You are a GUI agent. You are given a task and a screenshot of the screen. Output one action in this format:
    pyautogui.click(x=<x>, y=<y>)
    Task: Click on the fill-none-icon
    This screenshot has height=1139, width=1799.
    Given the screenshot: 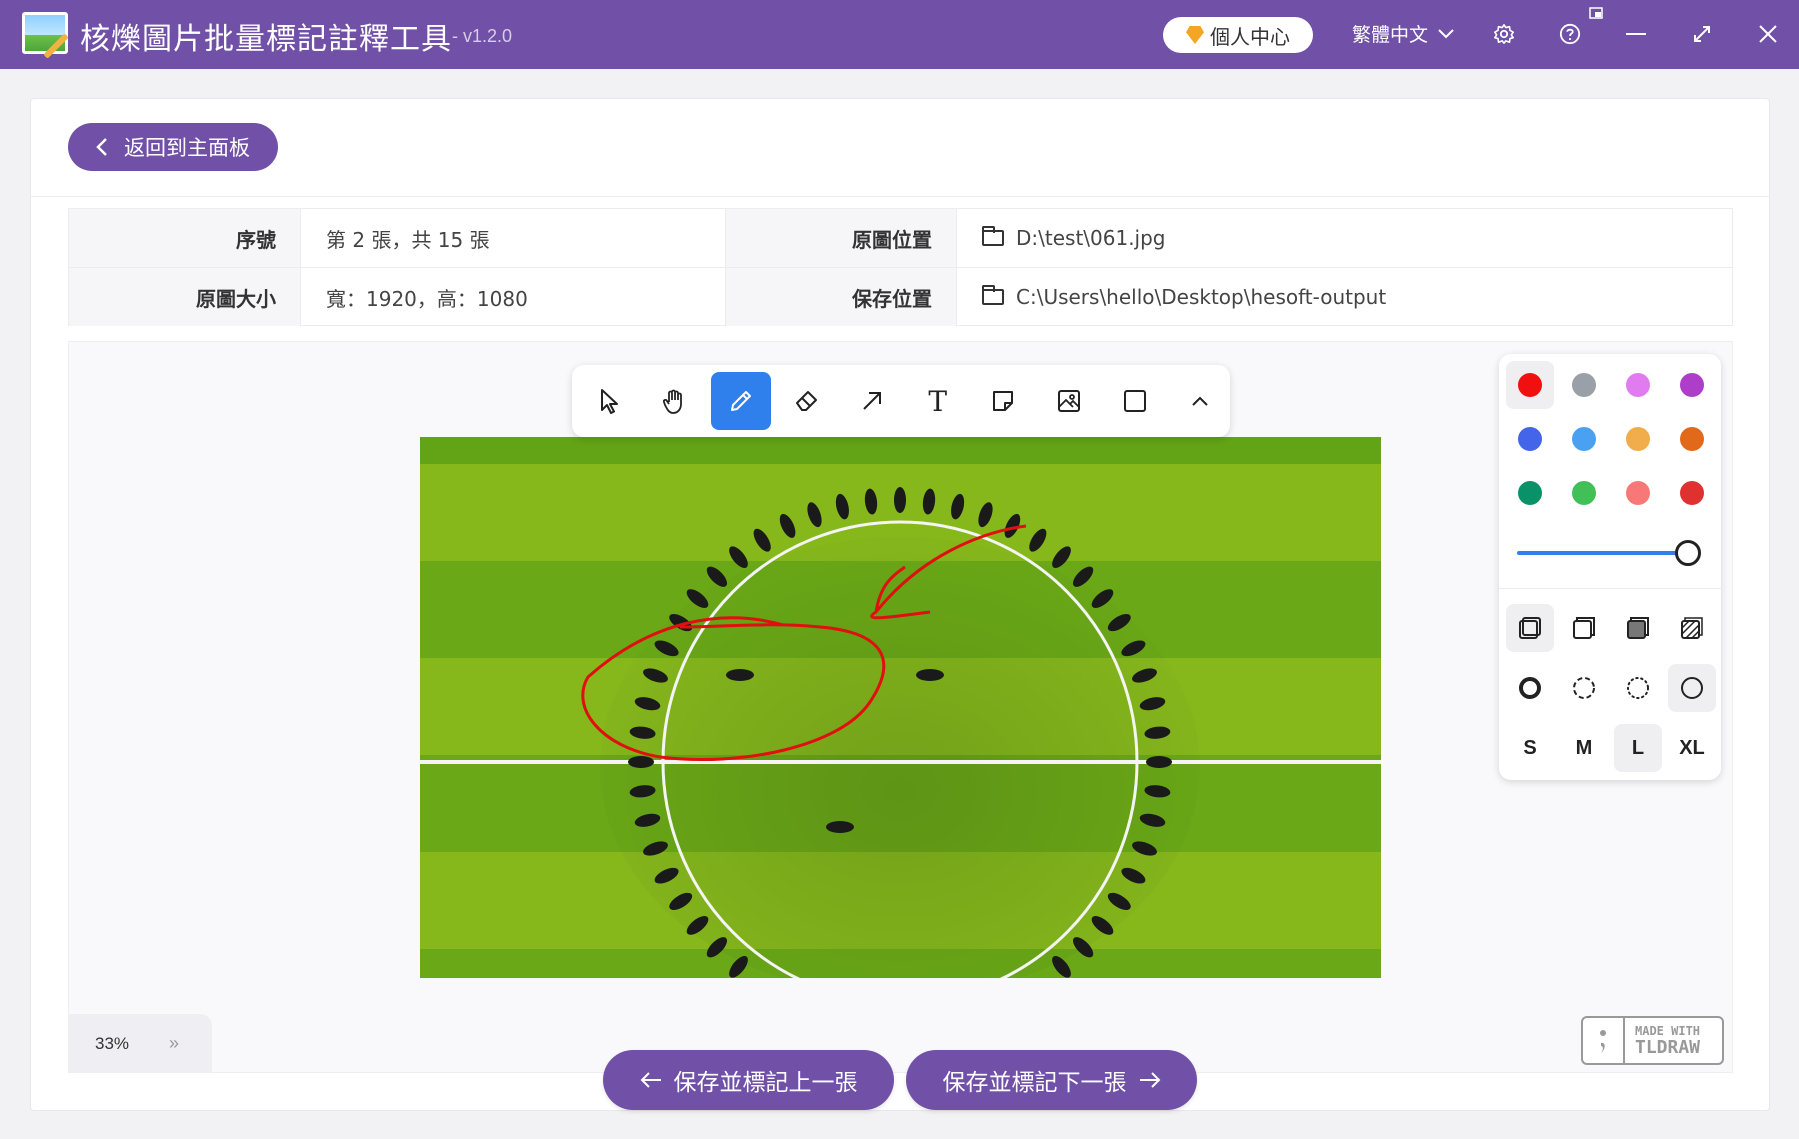 What is the action you would take?
    pyautogui.click(x=1530, y=628)
    